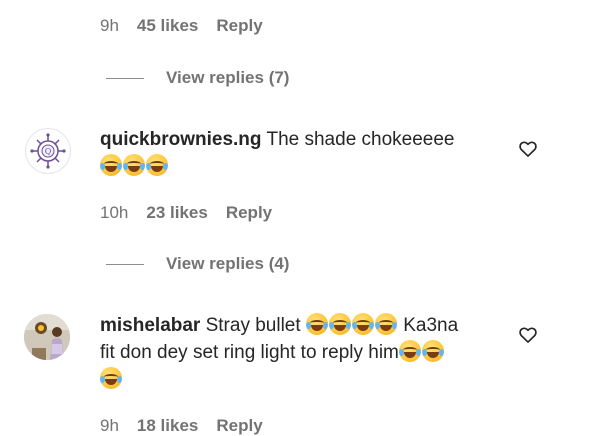 The width and height of the screenshot is (600, 436). Describe the element at coordinates (360, 139) in the screenshot. I see `comment-text: The shade chokeeeee` at that location.